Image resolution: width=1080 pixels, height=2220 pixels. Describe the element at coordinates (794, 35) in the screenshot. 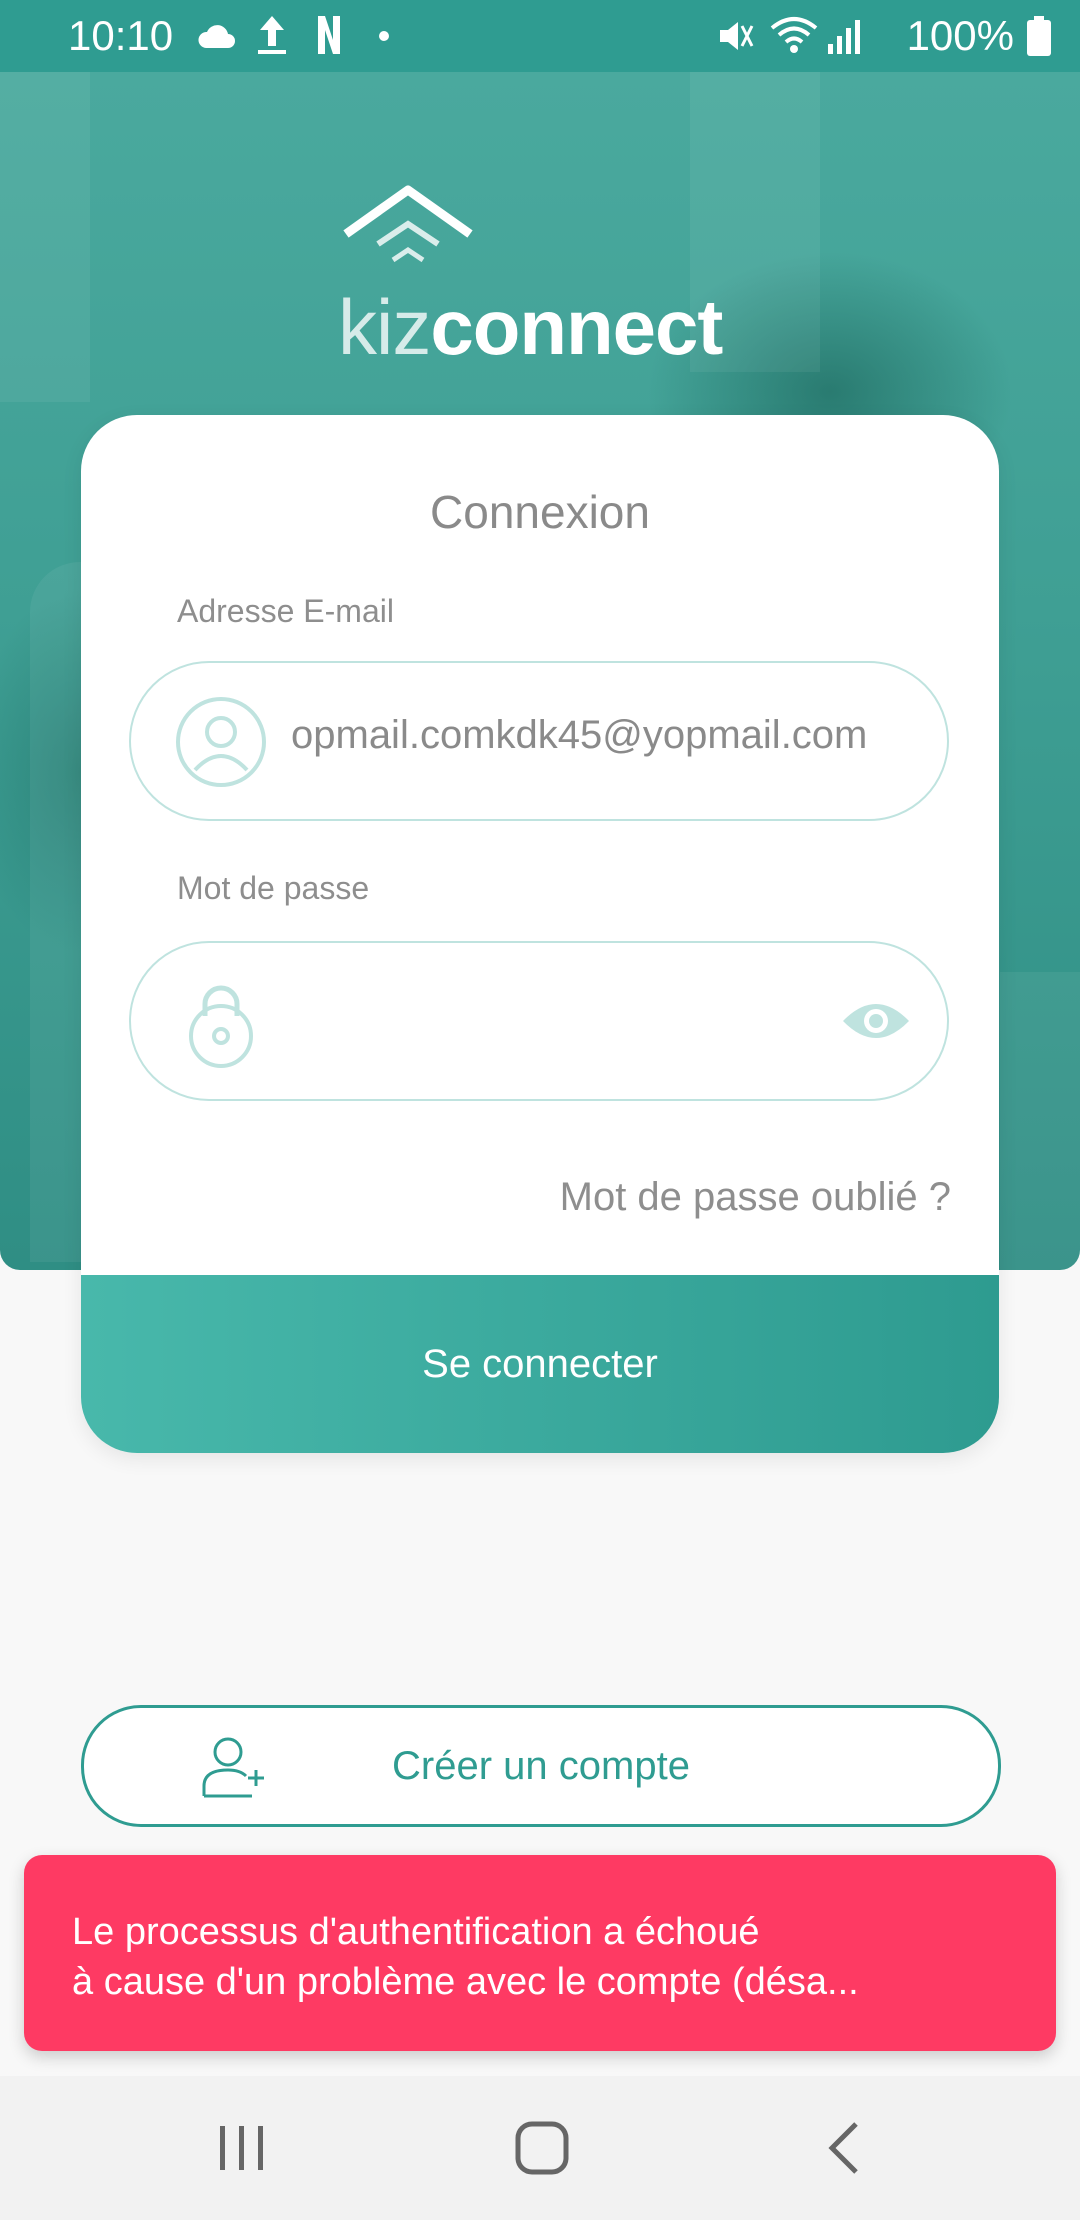

I see `wifi-icon` at that location.